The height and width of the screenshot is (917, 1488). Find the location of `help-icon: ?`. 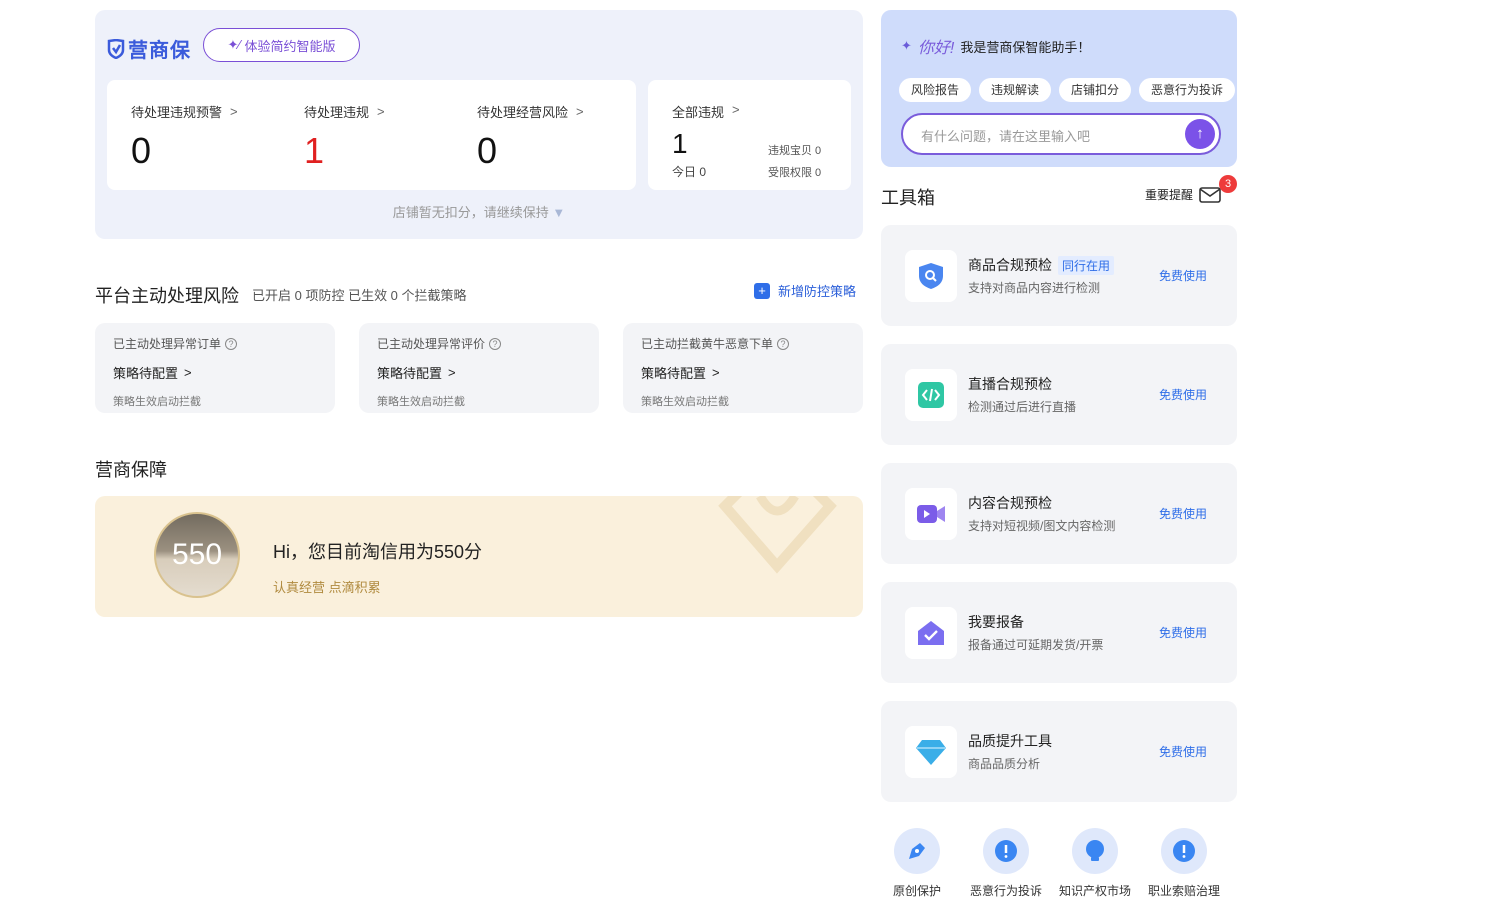

help-icon: ? is located at coordinates (495, 343).